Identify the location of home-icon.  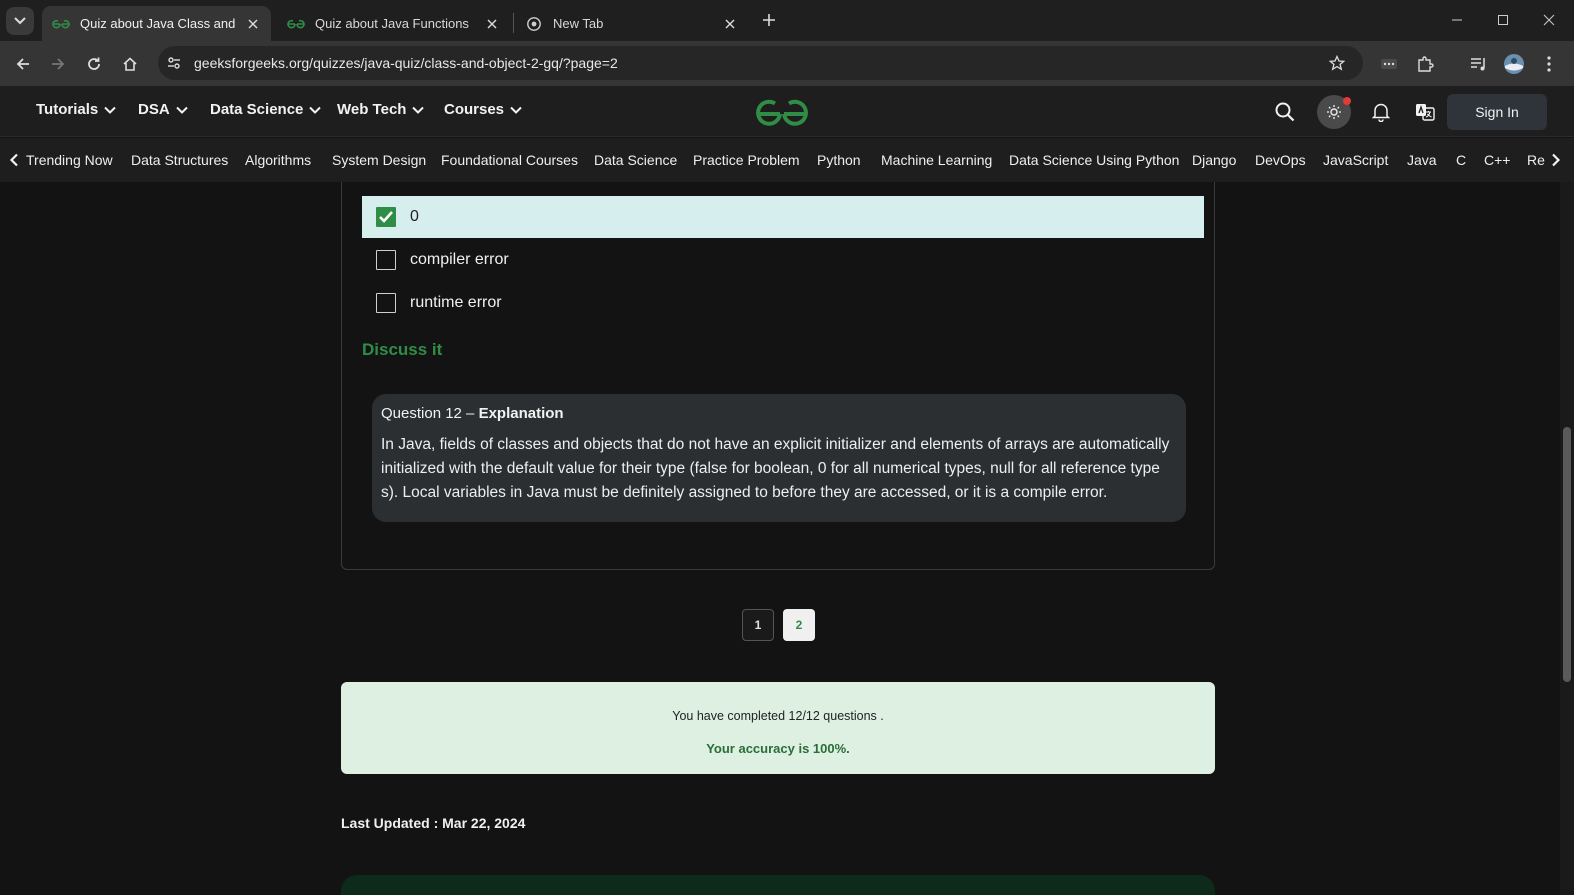
(130, 64).